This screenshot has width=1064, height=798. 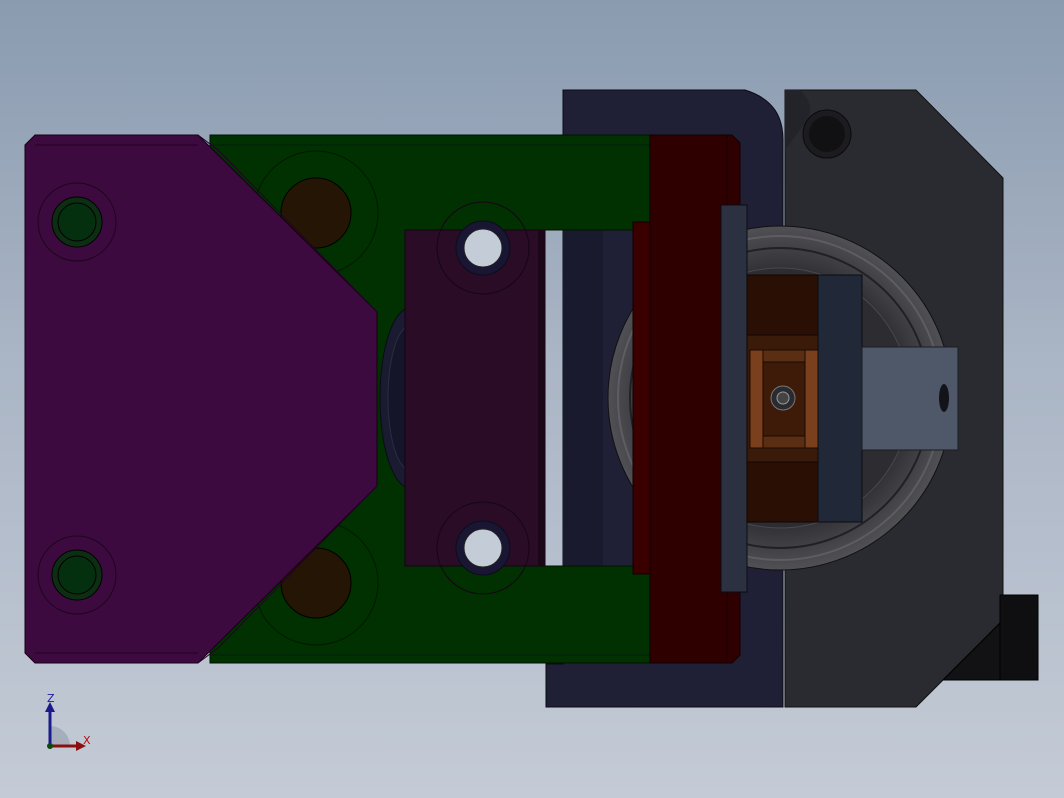 What do you see at coordinates (910, 398) in the screenshot?
I see `steel-tab` at bounding box center [910, 398].